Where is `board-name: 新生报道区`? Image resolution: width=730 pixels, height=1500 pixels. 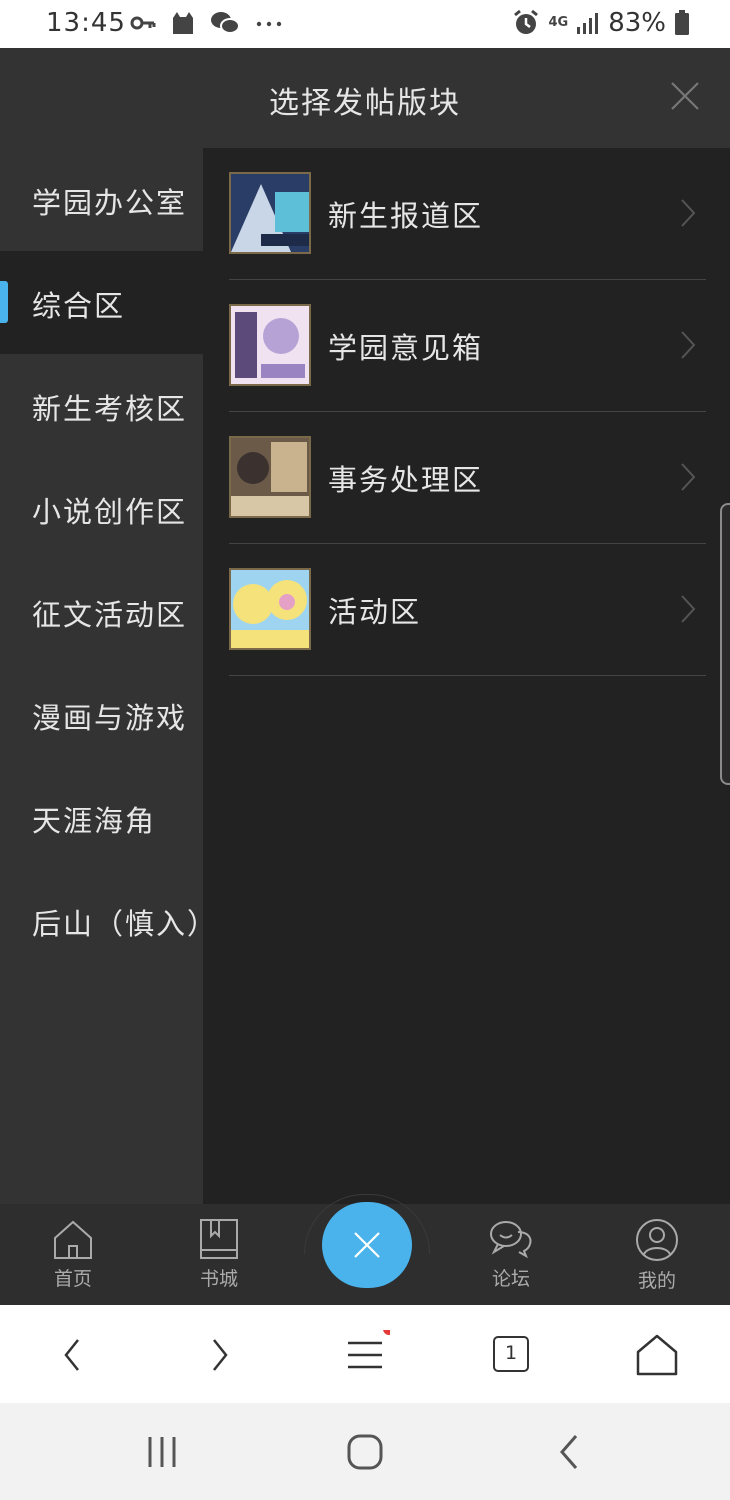
board-name: 新生报道区 is located at coordinates (406, 216).